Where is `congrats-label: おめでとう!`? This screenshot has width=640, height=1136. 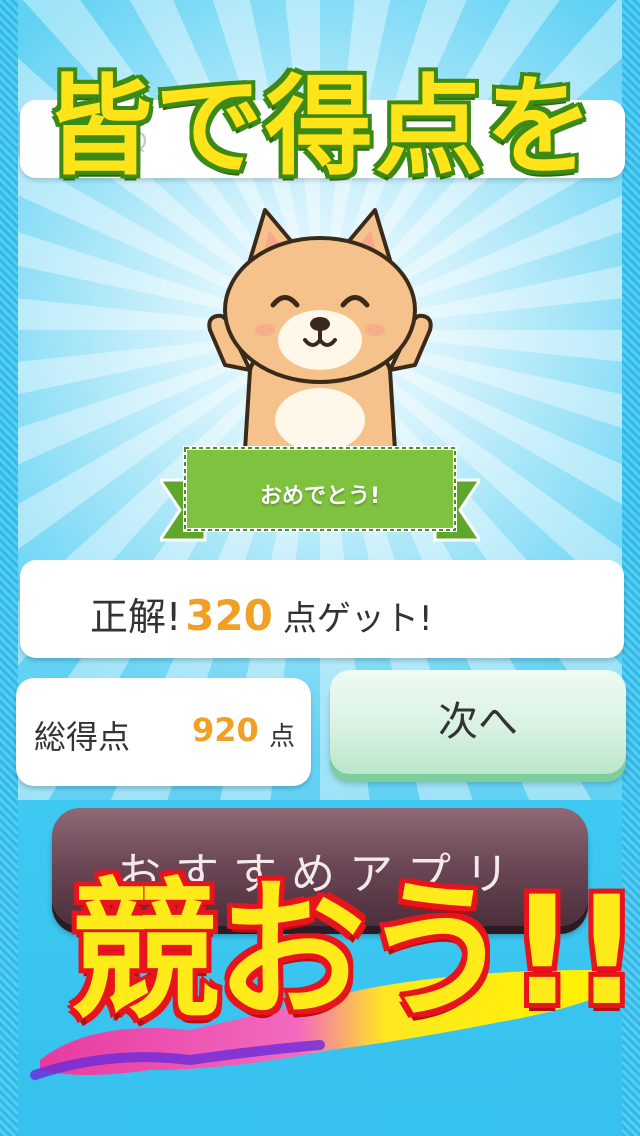 congrats-label: おめでとう! is located at coordinates (320, 496).